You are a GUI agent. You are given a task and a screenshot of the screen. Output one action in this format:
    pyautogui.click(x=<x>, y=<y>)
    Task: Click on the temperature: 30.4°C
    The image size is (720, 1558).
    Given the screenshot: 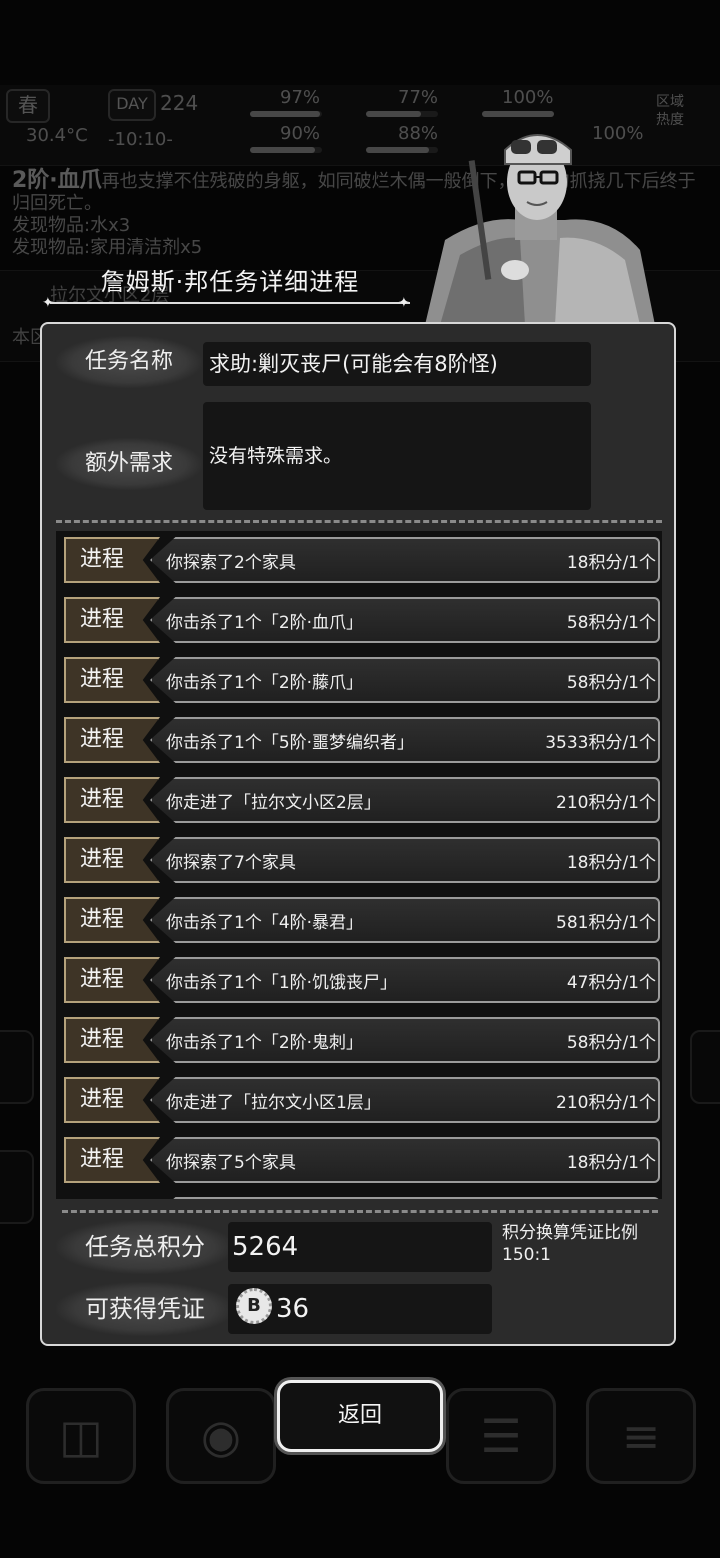 What is the action you would take?
    pyautogui.click(x=57, y=135)
    